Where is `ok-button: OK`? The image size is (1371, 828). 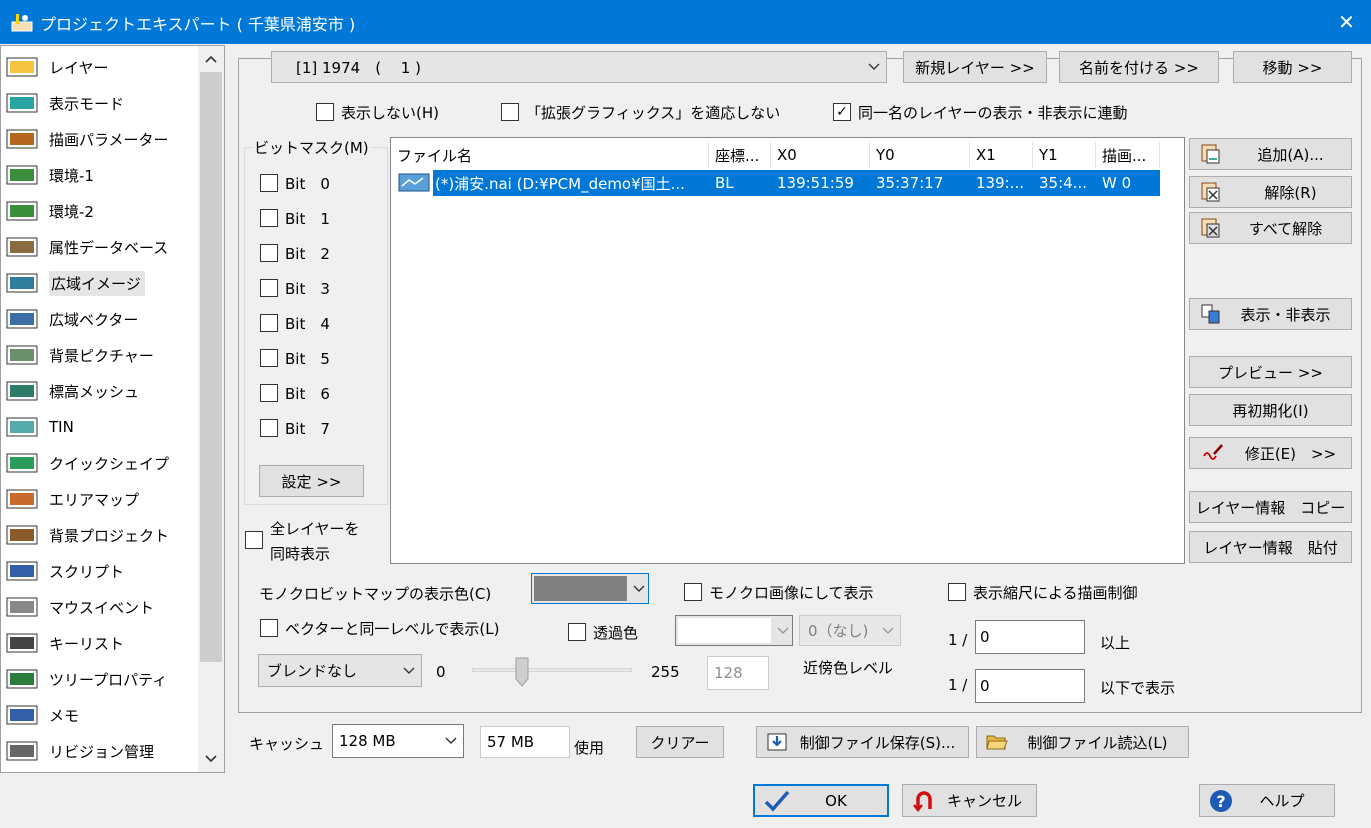 ok-button: OK is located at coordinates (821, 800).